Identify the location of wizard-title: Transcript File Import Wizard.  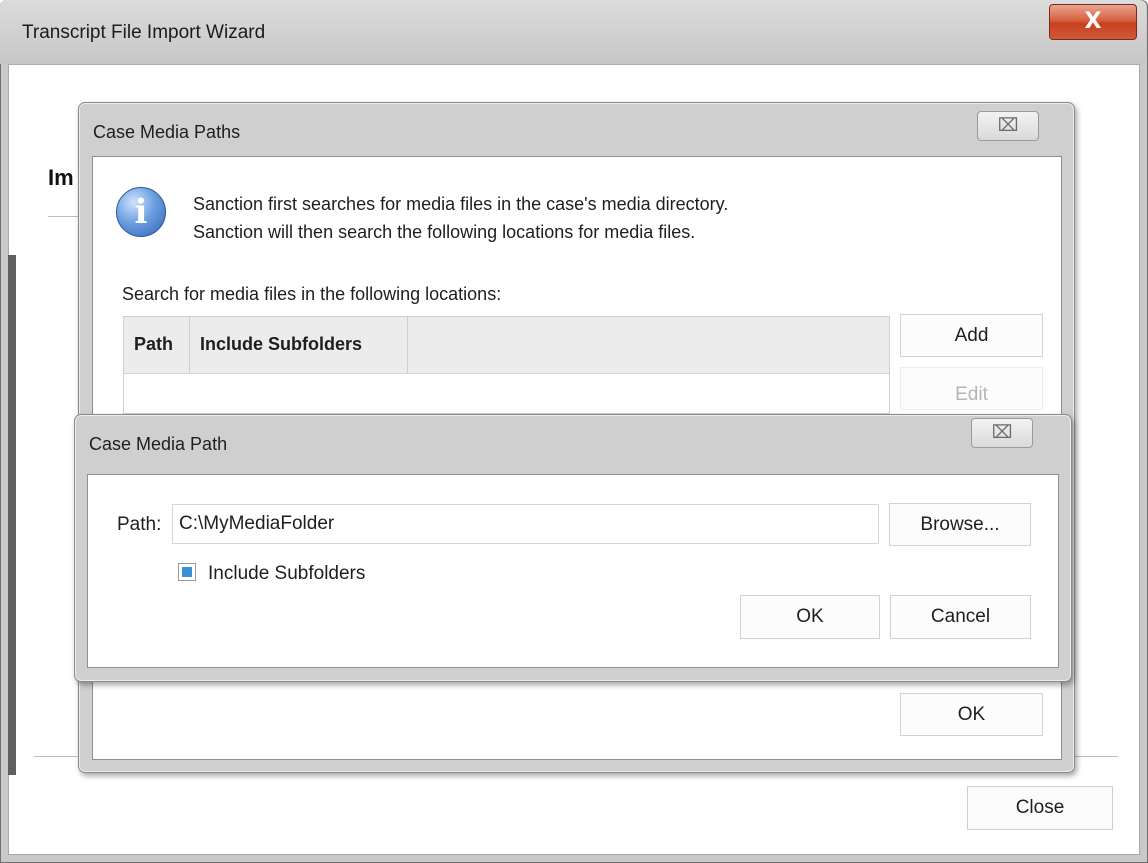
(144, 32).